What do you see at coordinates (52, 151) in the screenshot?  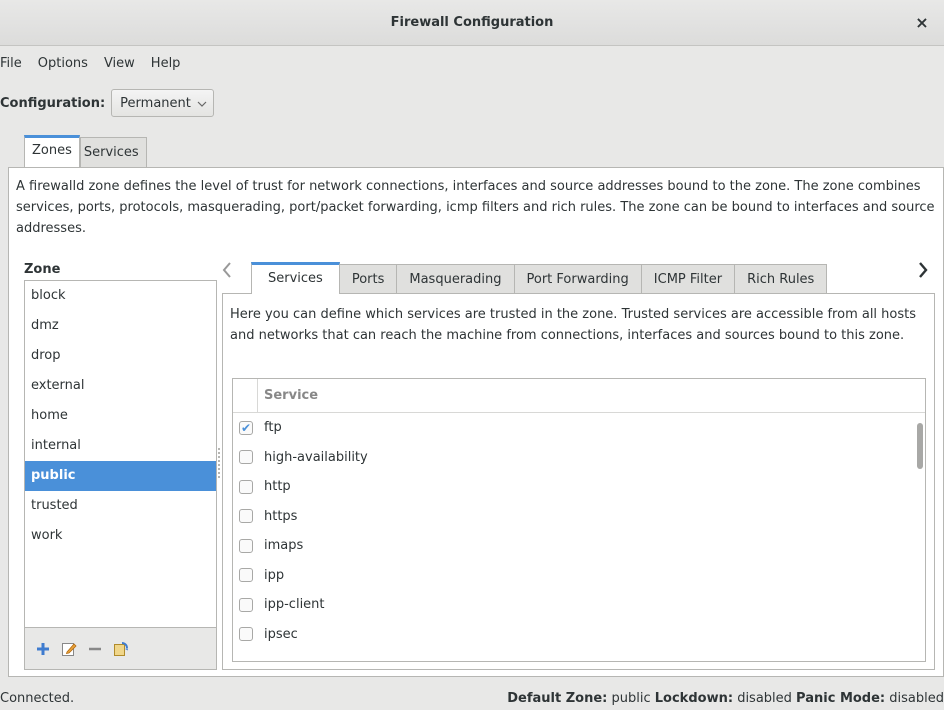 I see `tab-zones: Zones` at bounding box center [52, 151].